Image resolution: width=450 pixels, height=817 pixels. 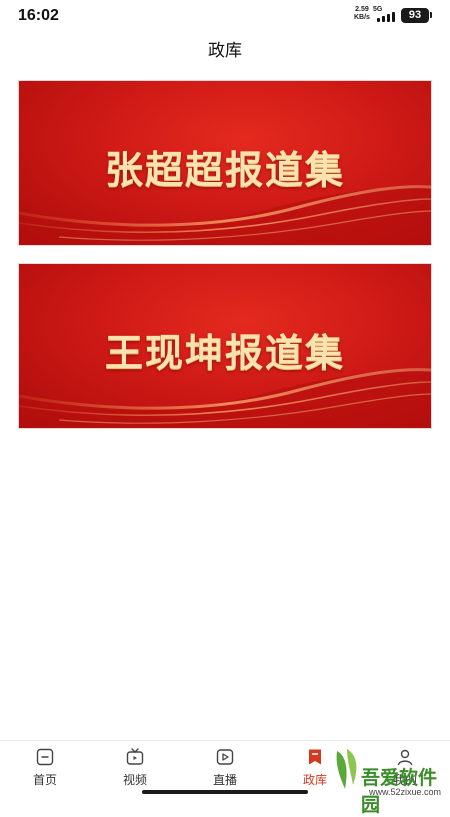 What do you see at coordinates (362, 17) in the screenshot?
I see `network-speed-unit: KB/s` at bounding box center [362, 17].